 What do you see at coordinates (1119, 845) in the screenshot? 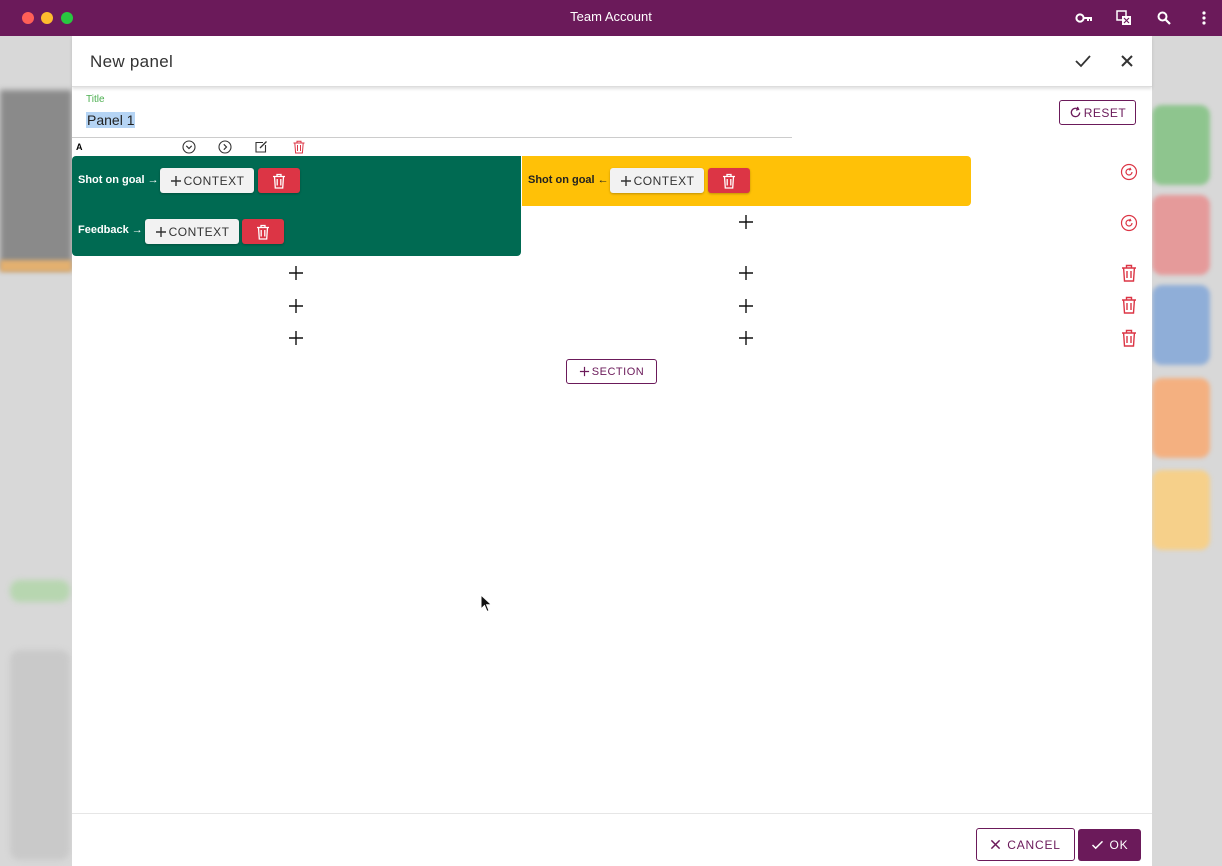
I see `ok-label: OK` at bounding box center [1119, 845].